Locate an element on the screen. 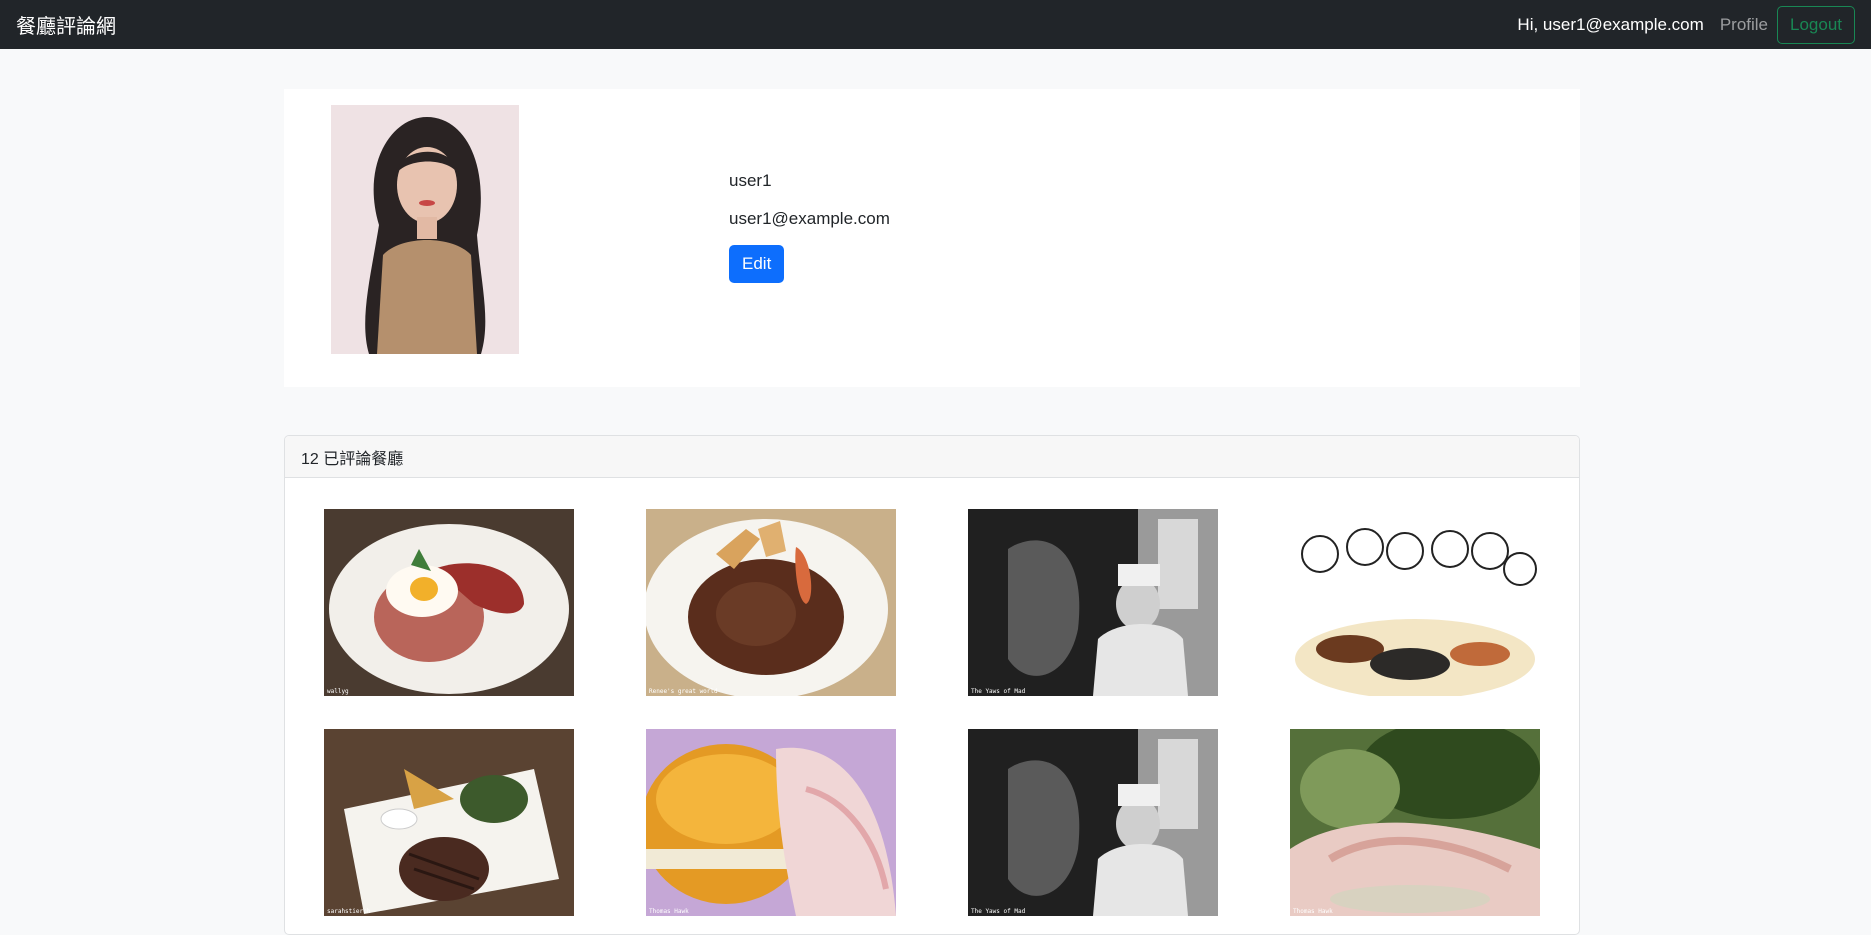 Image resolution: width=1871 pixels, height=935 pixels. edit-profile-button: Edit is located at coordinates (757, 264).